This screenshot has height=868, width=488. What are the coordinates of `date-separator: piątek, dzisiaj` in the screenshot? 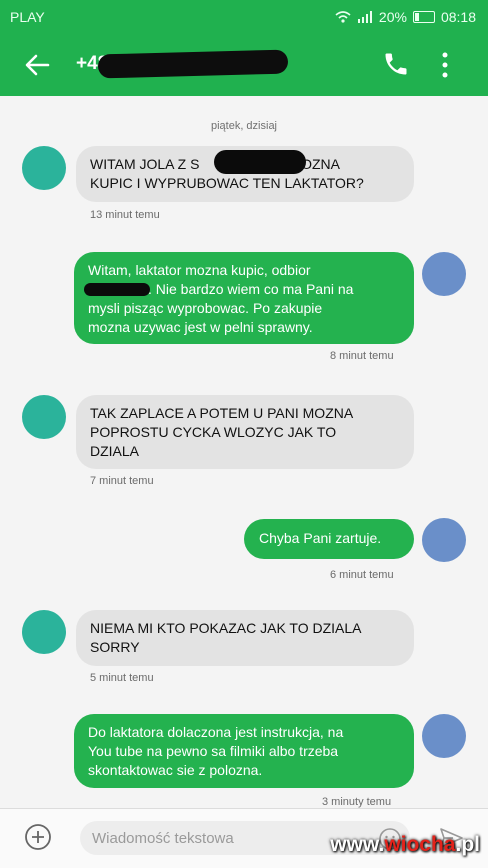 It's located at (244, 126).